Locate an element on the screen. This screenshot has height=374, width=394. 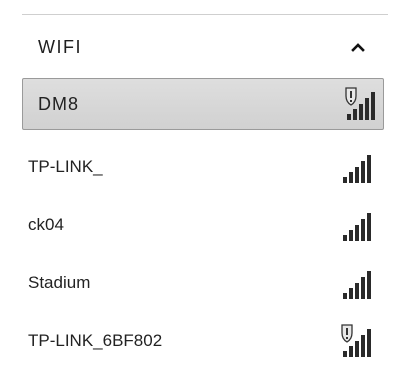
network-name: TP-LINK_6BF802 is located at coordinates (95, 340).